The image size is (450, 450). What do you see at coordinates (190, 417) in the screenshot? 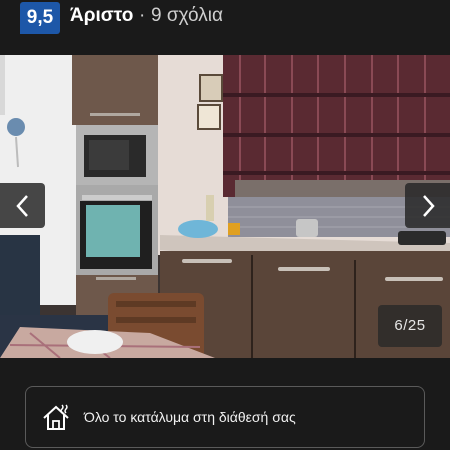
I see `amenity-label: Όλο το κατάλυμα στη διάθεσή σας` at bounding box center [190, 417].